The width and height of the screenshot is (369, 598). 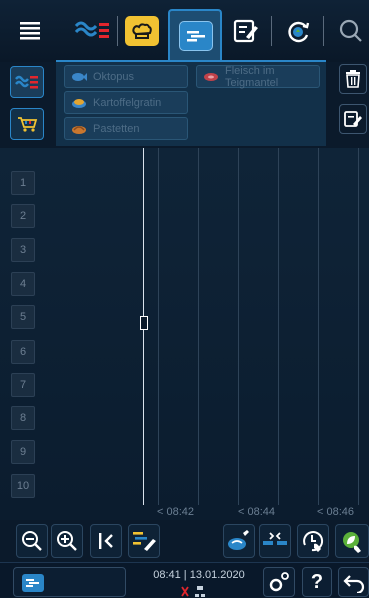 What do you see at coordinates (23, 216) in the screenshot?
I see `rack-slot: 2` at bounding box center [23, 216].